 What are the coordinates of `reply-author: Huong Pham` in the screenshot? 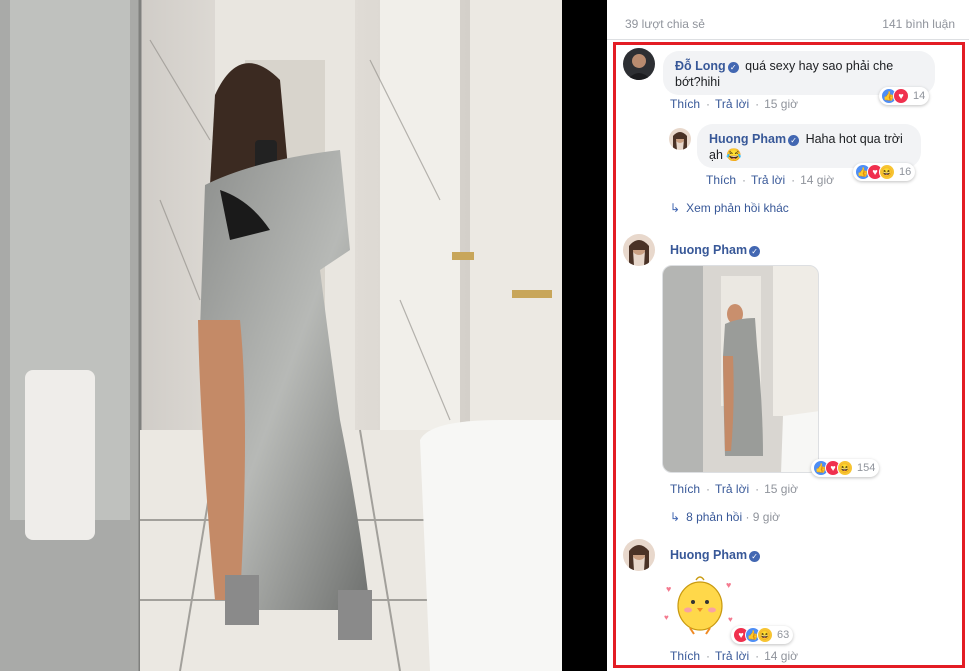 It's located at (747, 139).